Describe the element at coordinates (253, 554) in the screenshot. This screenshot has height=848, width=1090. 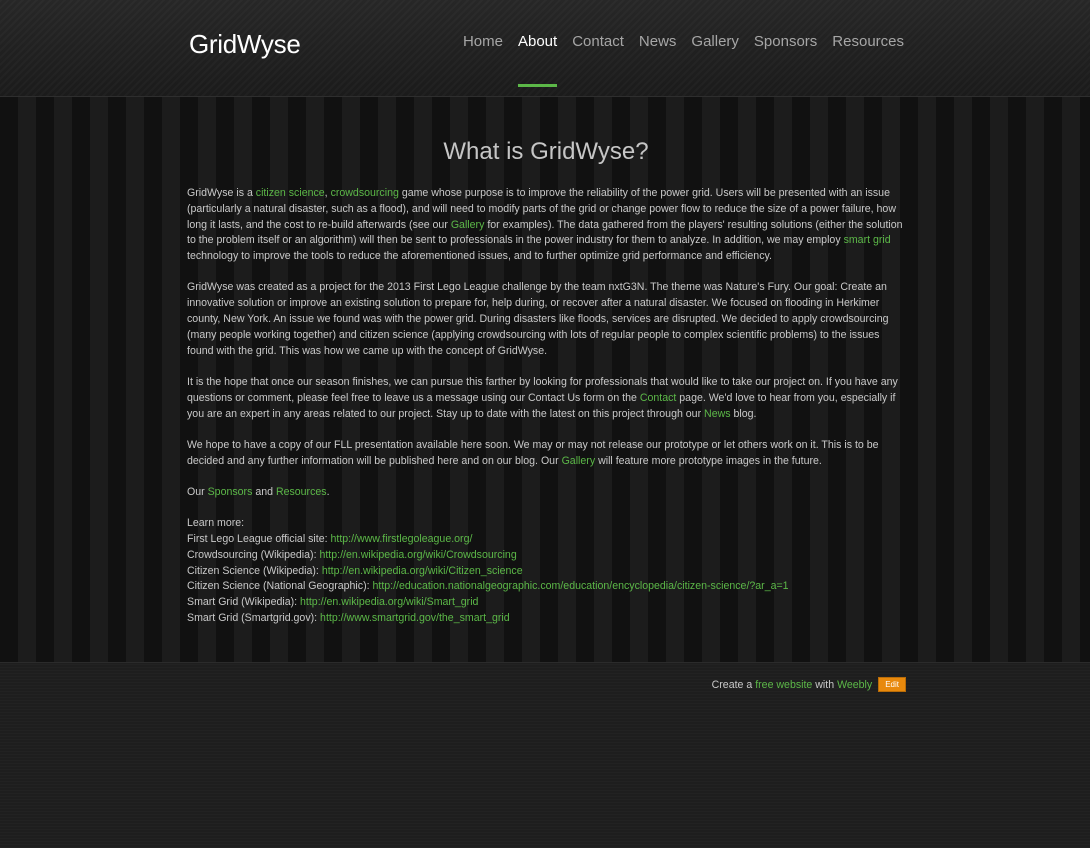
I see `link-label: Crowdsourcing (Wikipedia):` at that location.